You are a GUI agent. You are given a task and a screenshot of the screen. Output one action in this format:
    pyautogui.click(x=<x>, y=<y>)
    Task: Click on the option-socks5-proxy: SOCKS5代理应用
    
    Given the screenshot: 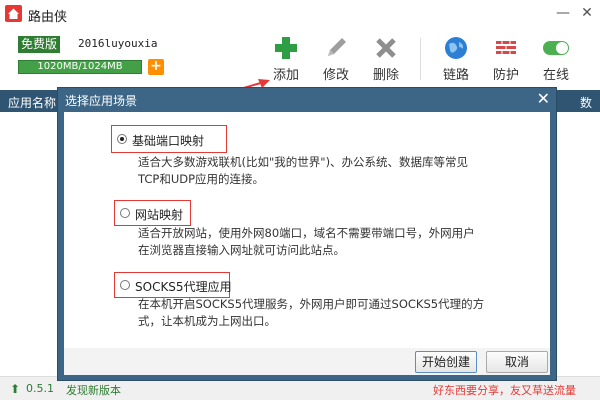 What is the action you would take?
    pyautogui.click(x=173, y=285)
    